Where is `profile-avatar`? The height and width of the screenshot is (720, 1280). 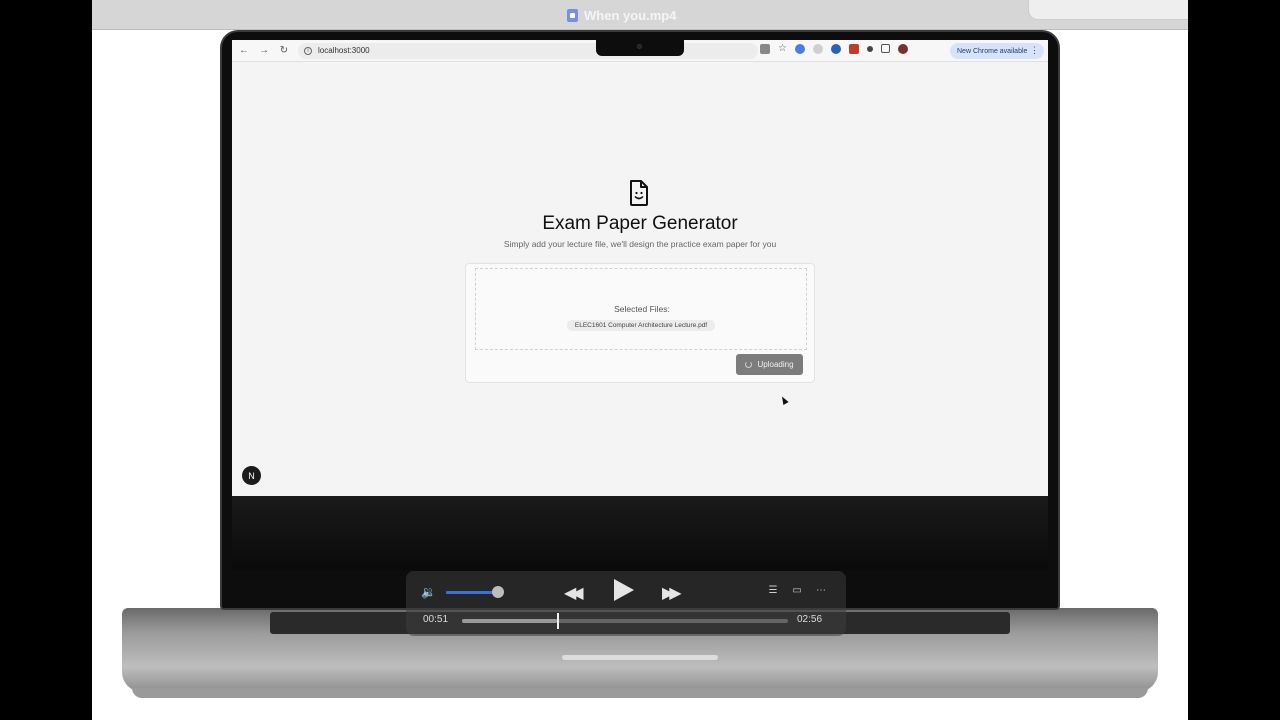 profile-avatar is located at coordinates (902, 48).